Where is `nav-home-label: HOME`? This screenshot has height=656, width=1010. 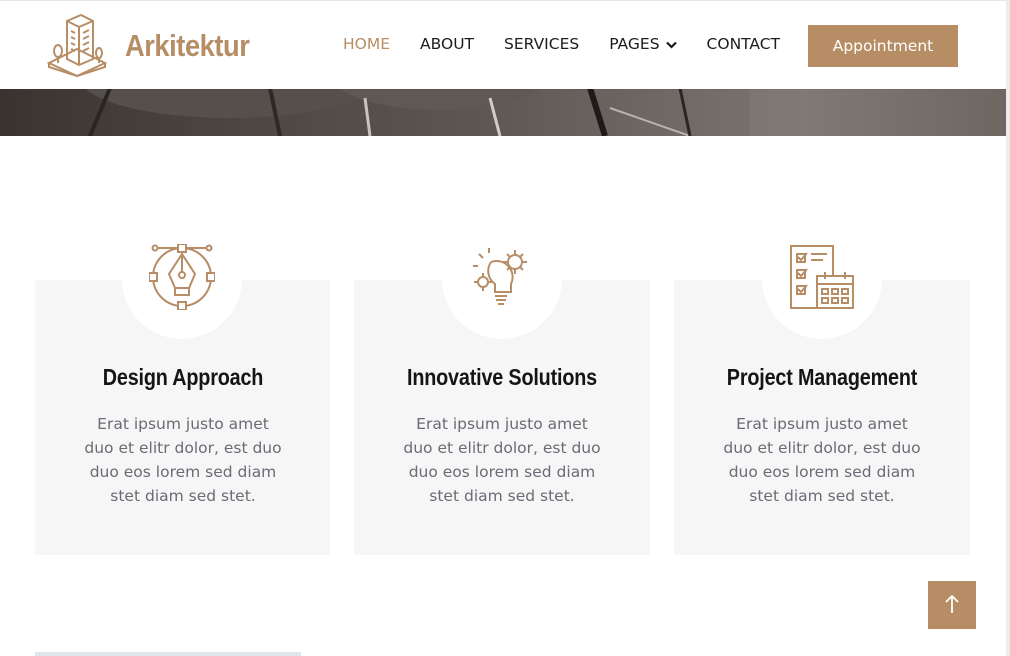
nav-home-label: HOME is located at coordinates (367, 44).